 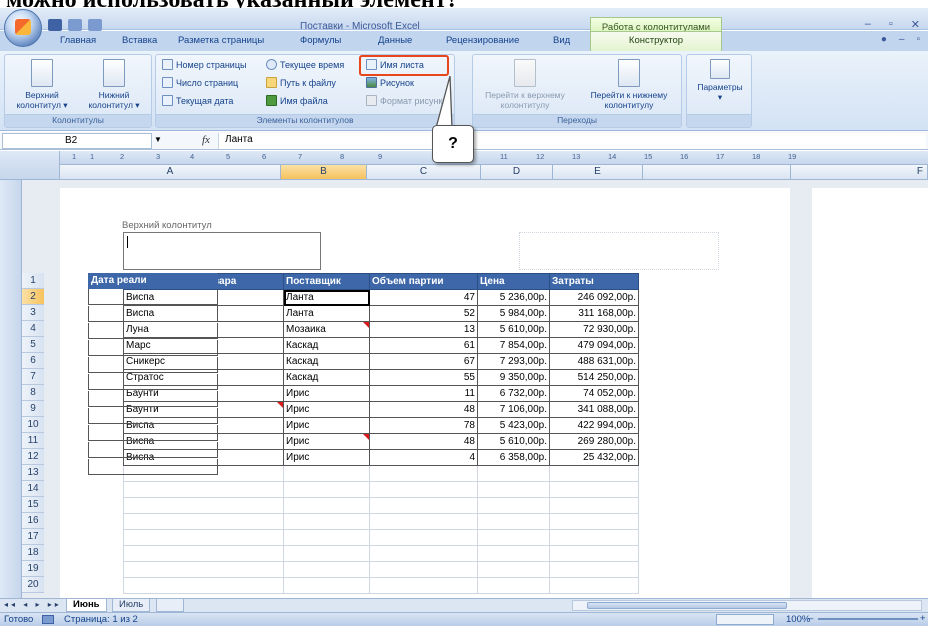 What do you see at coordinates (902, 39) in the screenshot?
I see `ribbon-minimize-button: –` at bounding box center [902, 39].